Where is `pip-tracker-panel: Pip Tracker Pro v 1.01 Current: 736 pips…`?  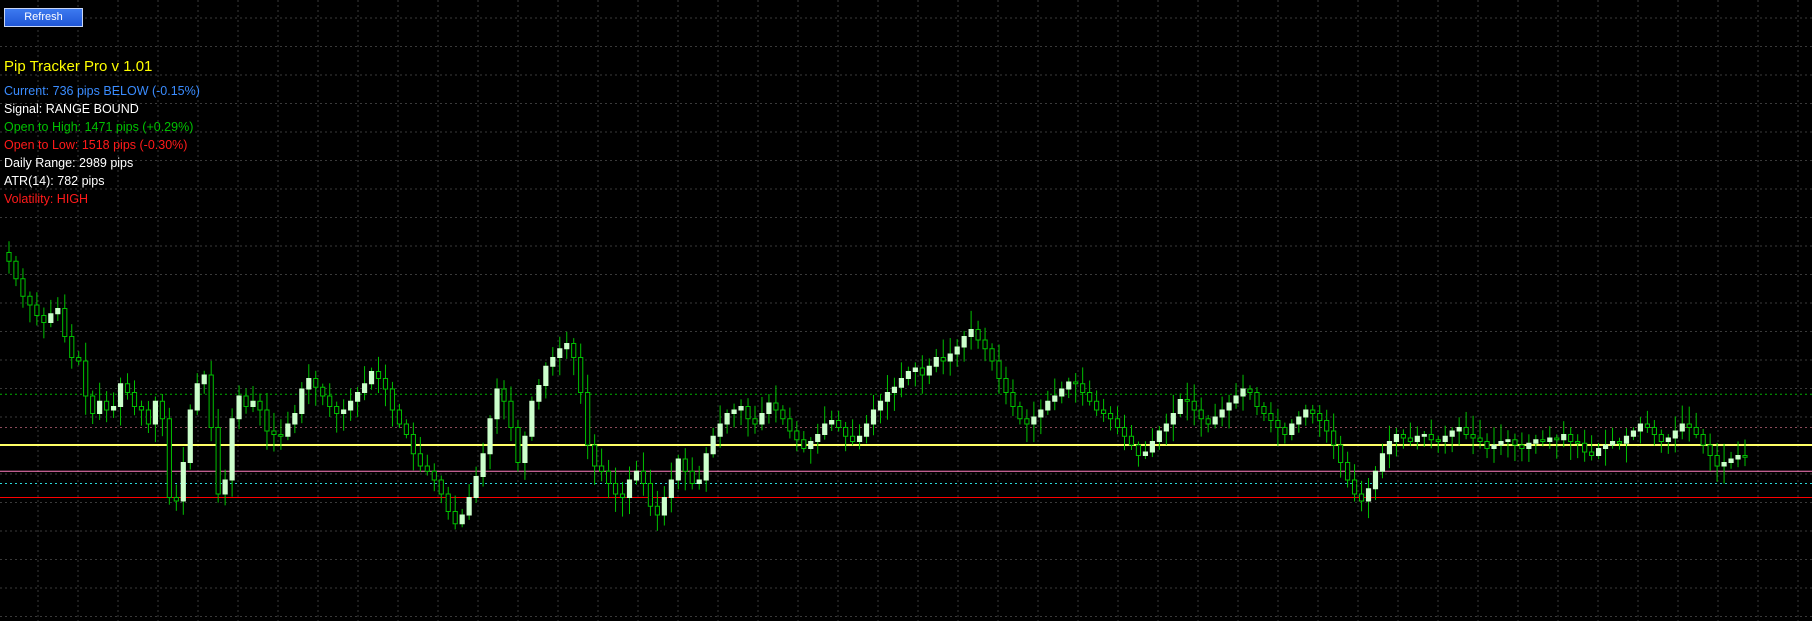 pip-tracker-panel: Pip Tracker Pro v 1.01 Current: 736 pips… is located at coordinates (102, 133).